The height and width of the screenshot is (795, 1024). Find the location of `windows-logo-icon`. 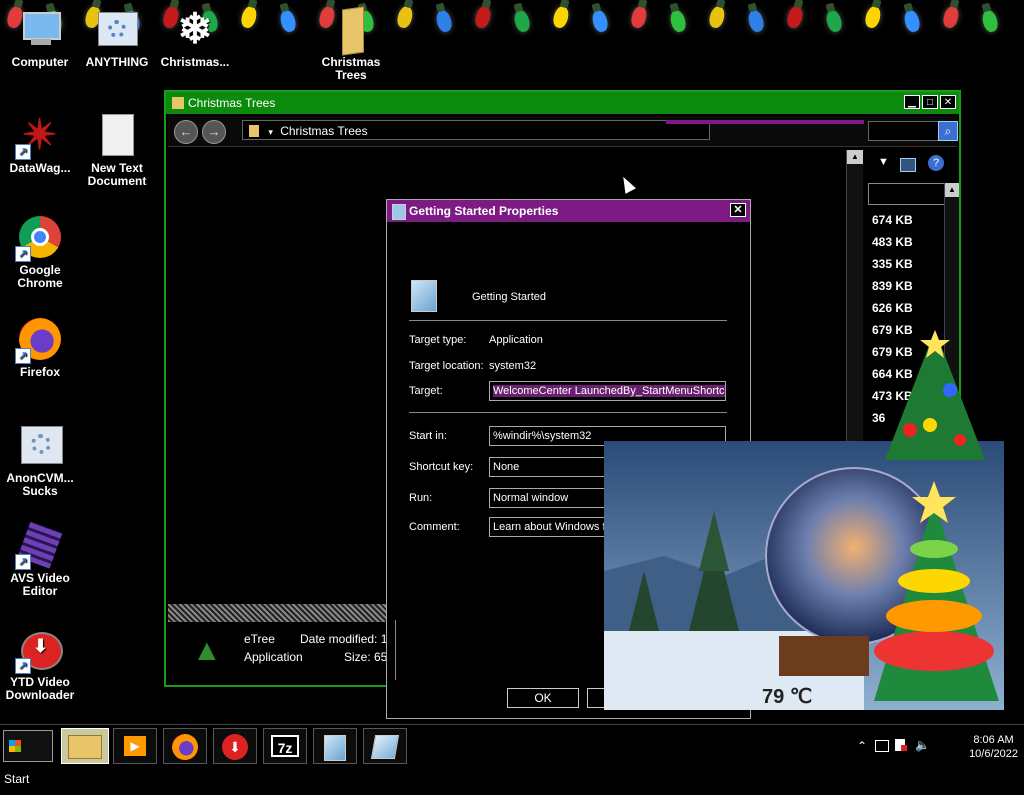

windows-logo-icon is located at coordinates (15, 746).